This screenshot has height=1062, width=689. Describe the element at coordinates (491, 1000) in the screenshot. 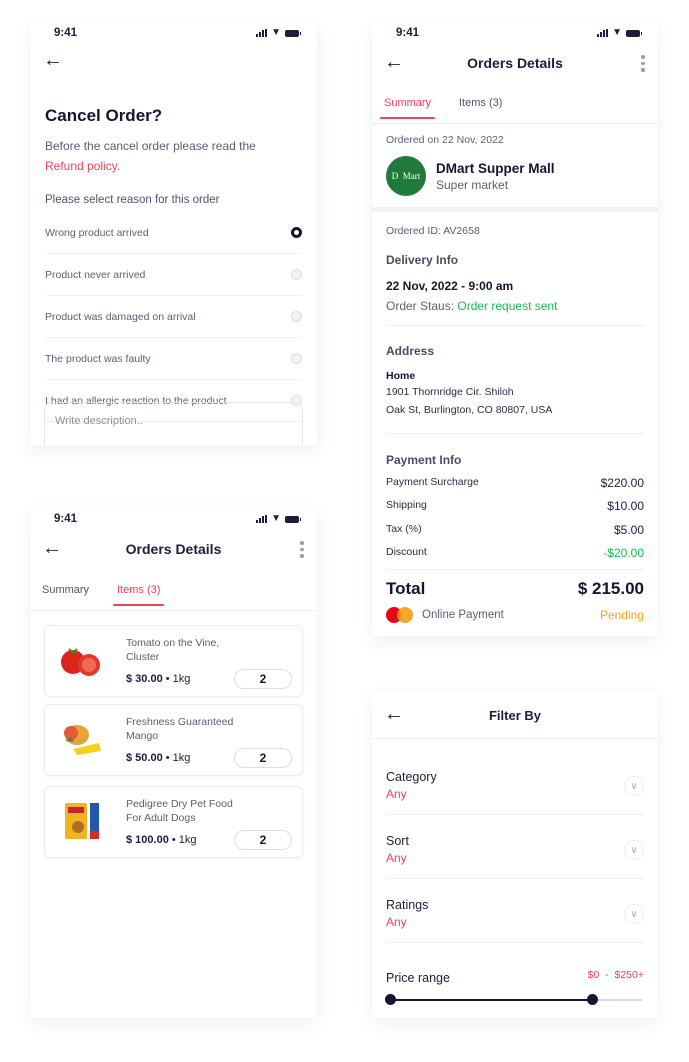

I see `price-slider-fill` at that location.